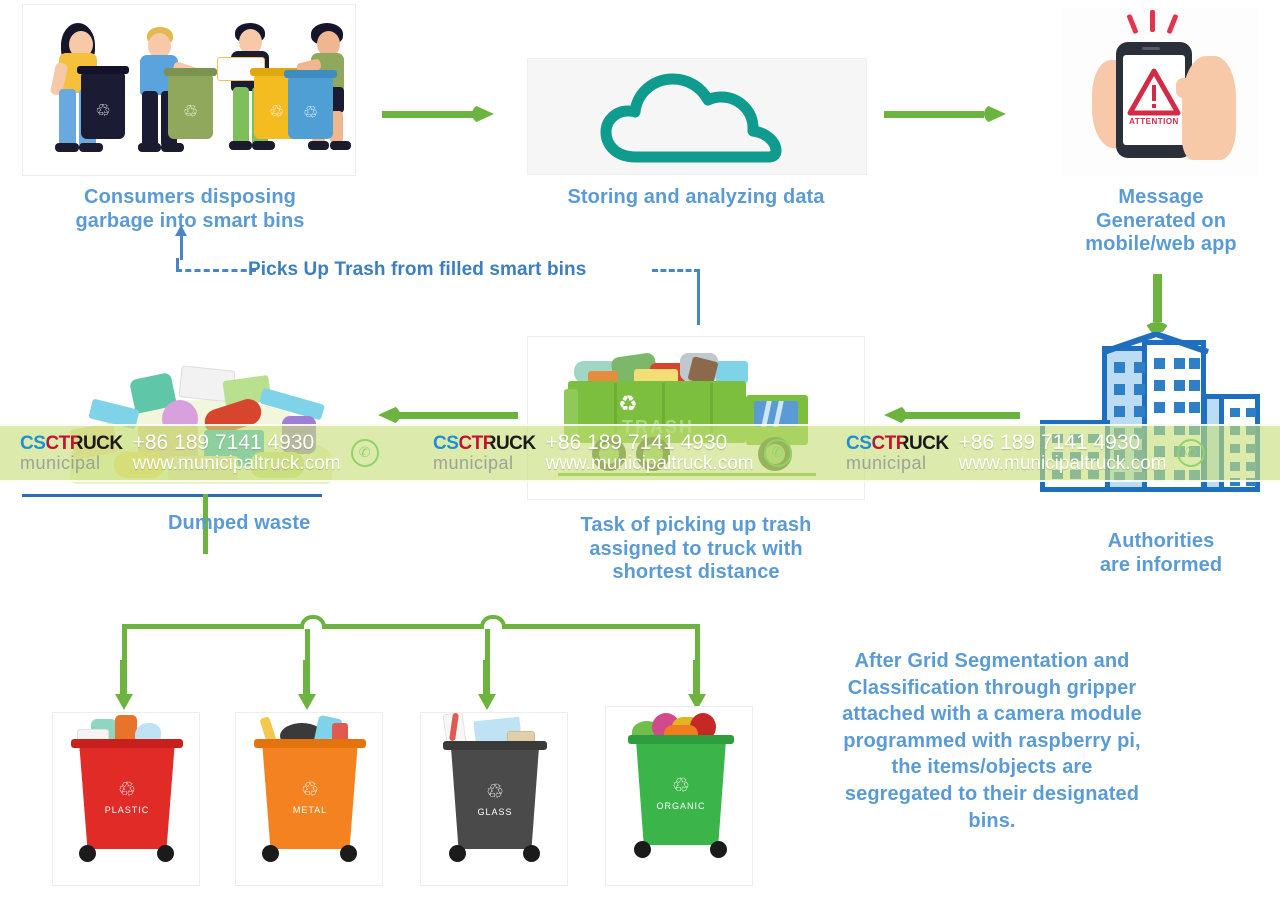 The image size is (1280, 900). I want to click on bin-label: ORGANIC, so click(681, 806).